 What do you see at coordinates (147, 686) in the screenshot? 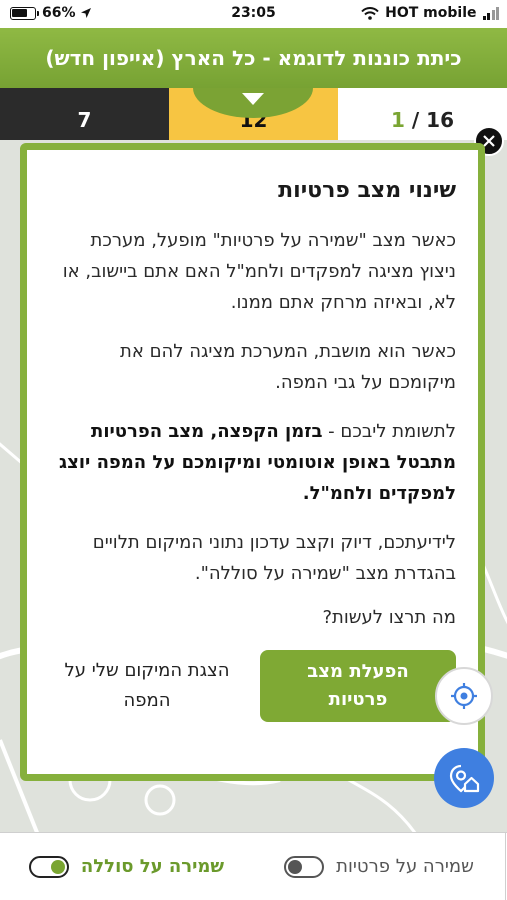
I see `show-location-button: הצגת המיקום שלי על המפה` at bounding box center [147, 686].